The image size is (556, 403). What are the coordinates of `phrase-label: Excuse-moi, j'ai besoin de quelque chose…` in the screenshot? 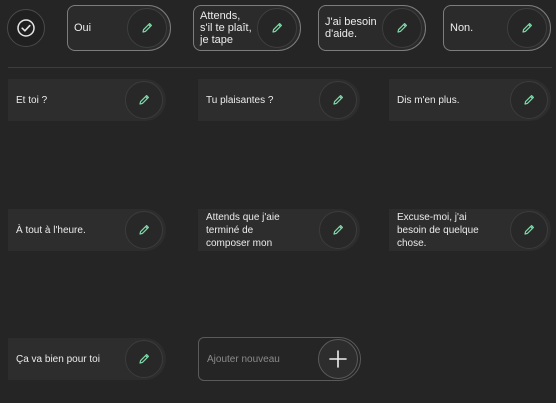 It's located at (438, 230).